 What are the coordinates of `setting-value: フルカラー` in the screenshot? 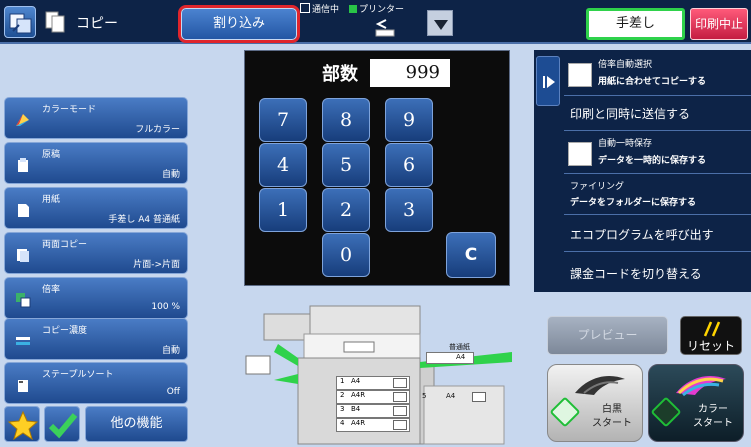 It's located at (157, 130).